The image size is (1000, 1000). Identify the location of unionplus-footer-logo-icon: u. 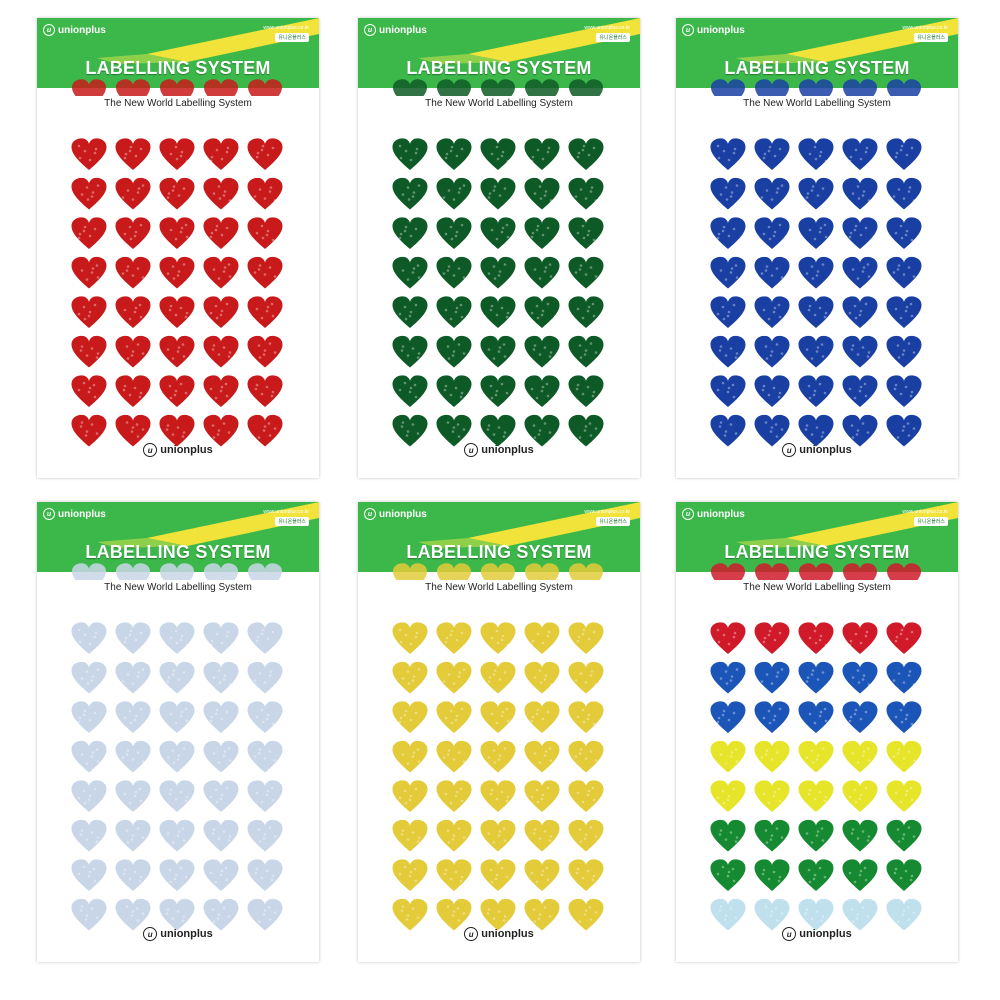
(789, 450).